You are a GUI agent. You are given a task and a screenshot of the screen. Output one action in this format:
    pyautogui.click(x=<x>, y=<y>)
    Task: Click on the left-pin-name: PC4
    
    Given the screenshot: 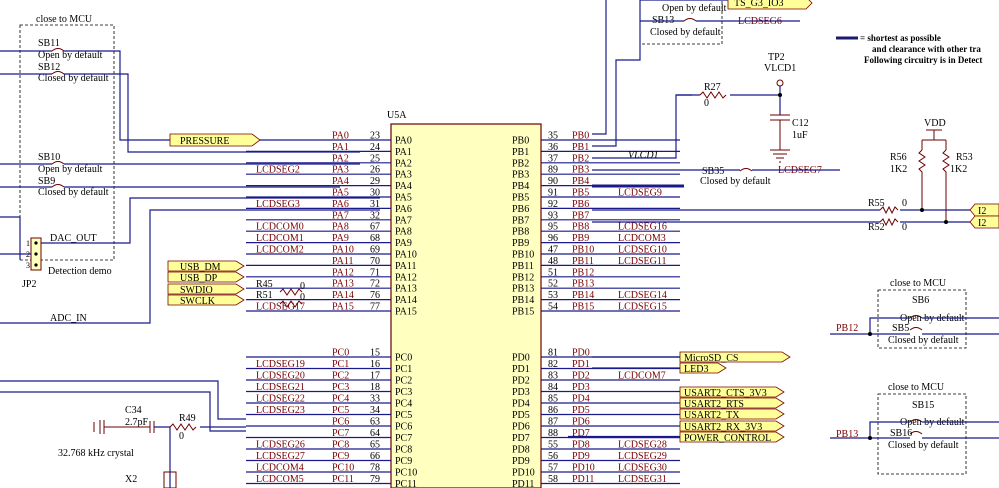 What is the action you would take?
    pyautogui.click(x=403, y=404)
    